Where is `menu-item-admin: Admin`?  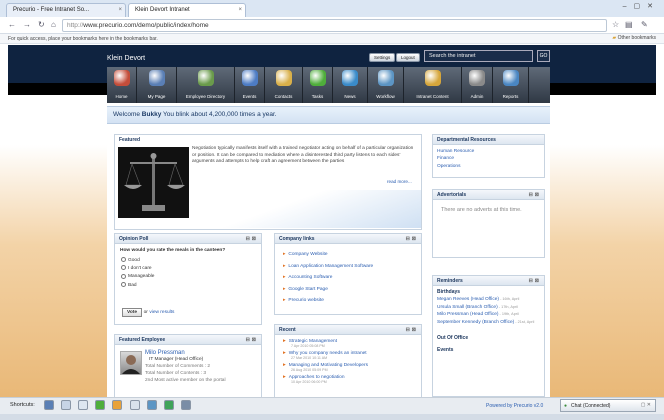 menu-item-admin: Admin is located at coordinates (477, 85).